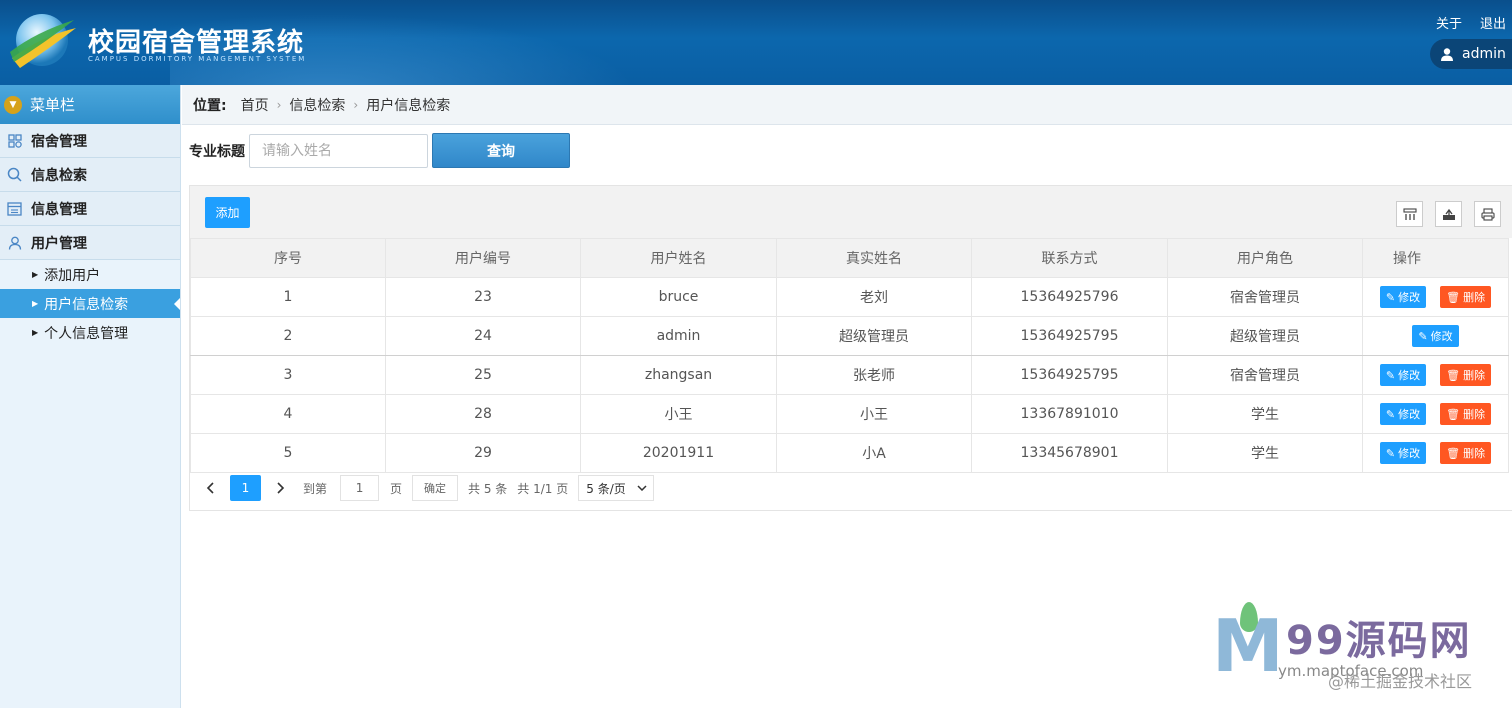 This screenshot has width=1512, height=708. I want to click on next-page-icon, so click(281, 488).